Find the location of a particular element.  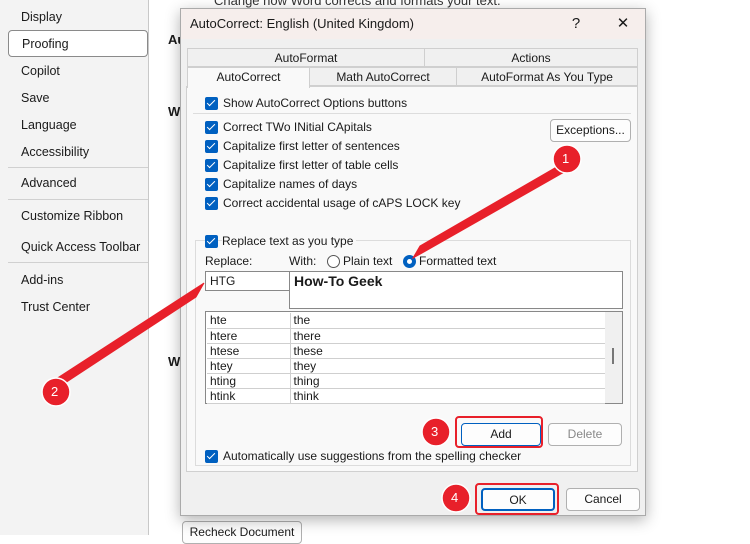

marker-2-label: 2 is located at coordinates (55, 391).